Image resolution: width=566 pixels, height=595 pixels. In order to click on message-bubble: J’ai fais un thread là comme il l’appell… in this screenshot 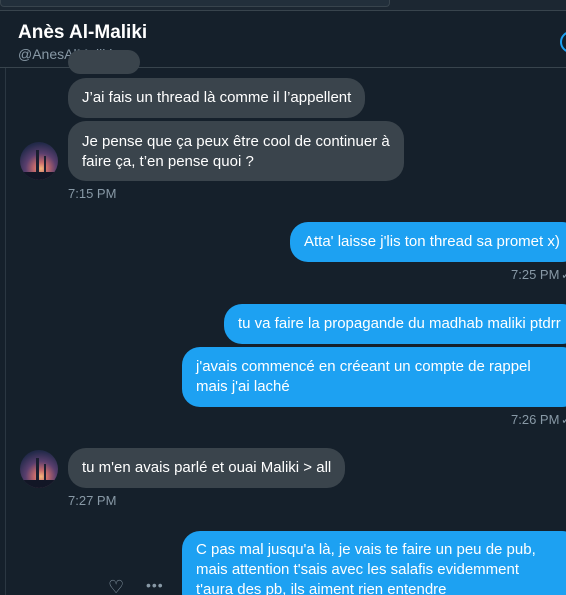, I will do `click(217, 98)`.